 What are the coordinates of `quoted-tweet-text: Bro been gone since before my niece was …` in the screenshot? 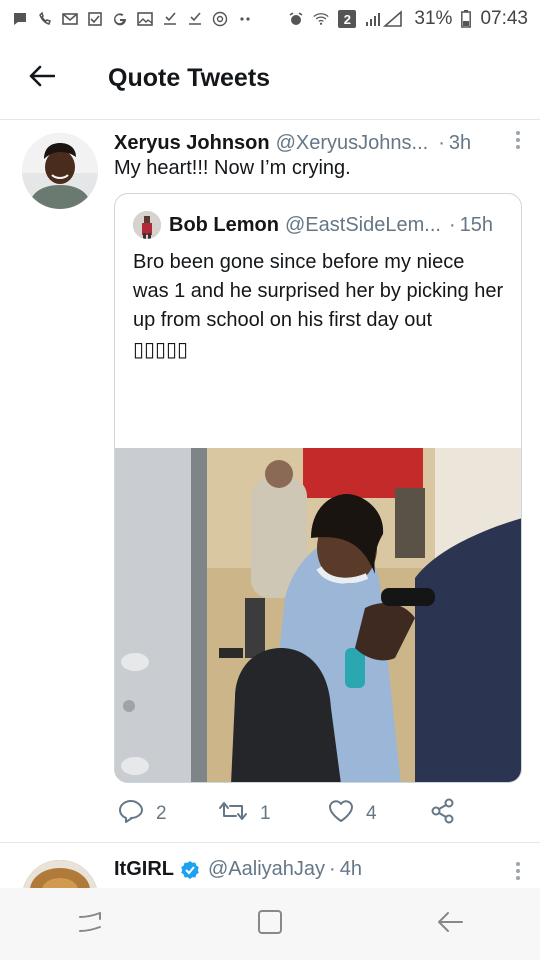 It's located at (319, 306).